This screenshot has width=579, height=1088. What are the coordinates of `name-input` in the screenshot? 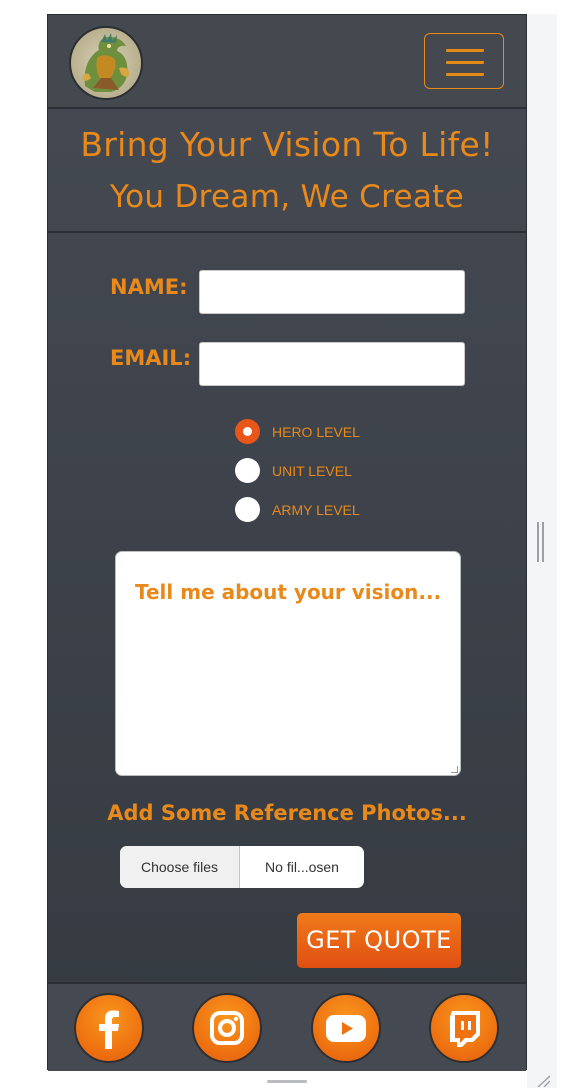 It's located at (332, 292).